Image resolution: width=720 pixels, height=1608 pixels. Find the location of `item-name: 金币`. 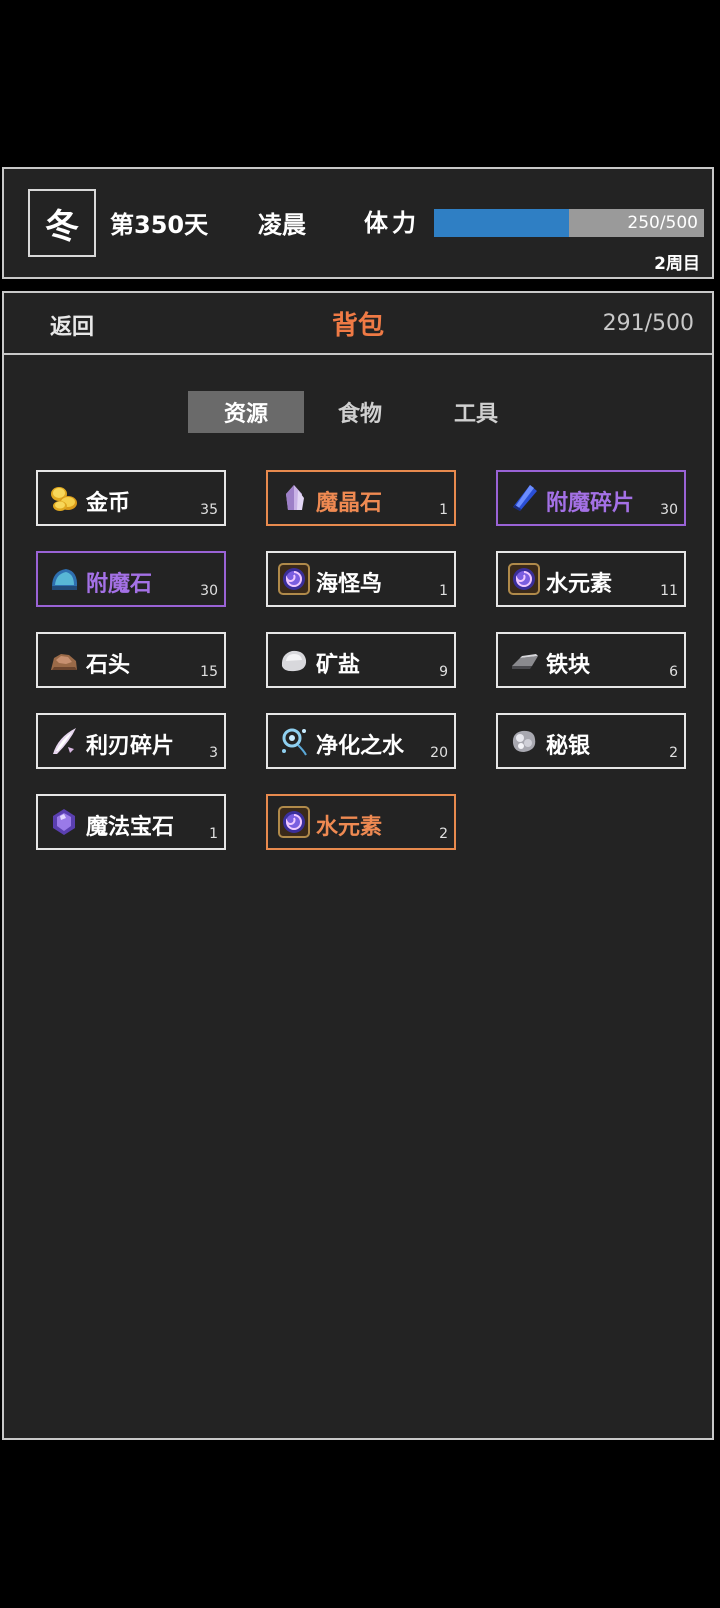

item-name: 金币 is located at coordinates (108, 503).